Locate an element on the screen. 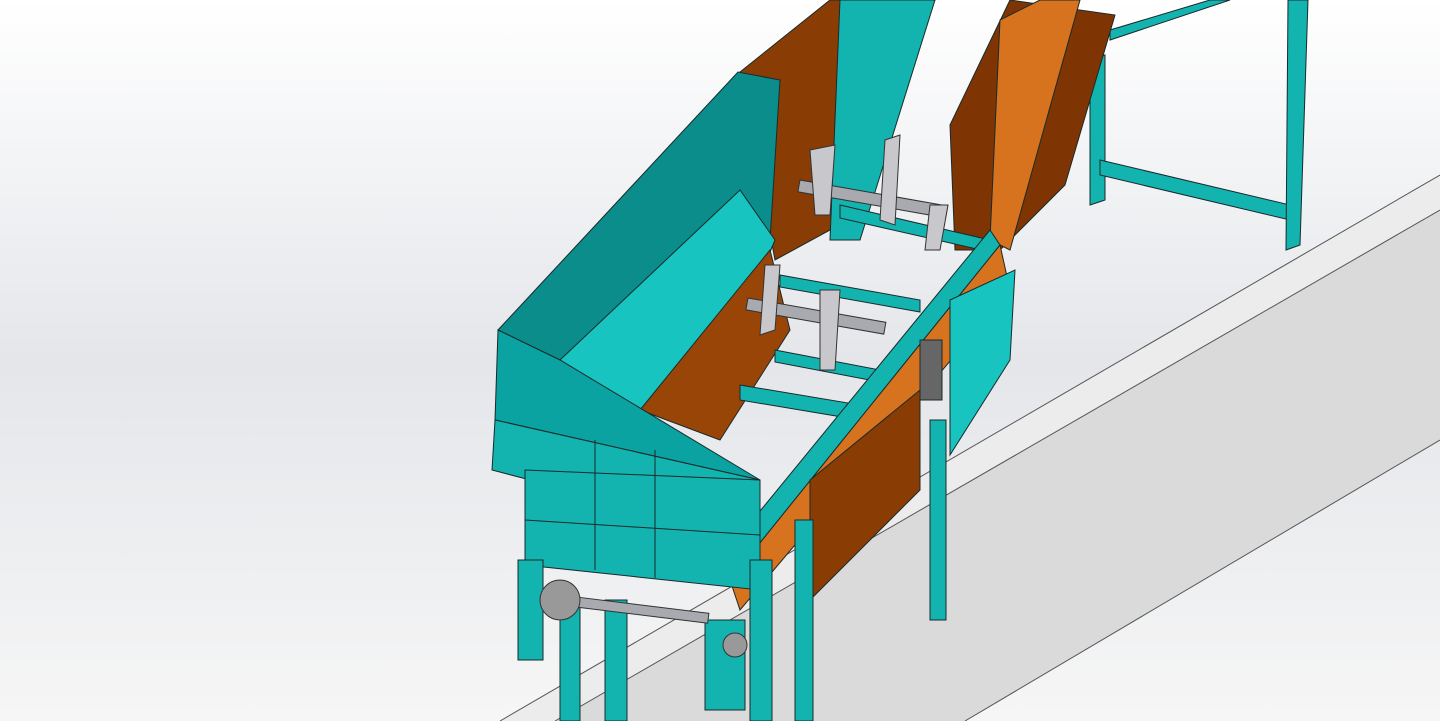  drive-sprocket is located at coordinates (560, 600).